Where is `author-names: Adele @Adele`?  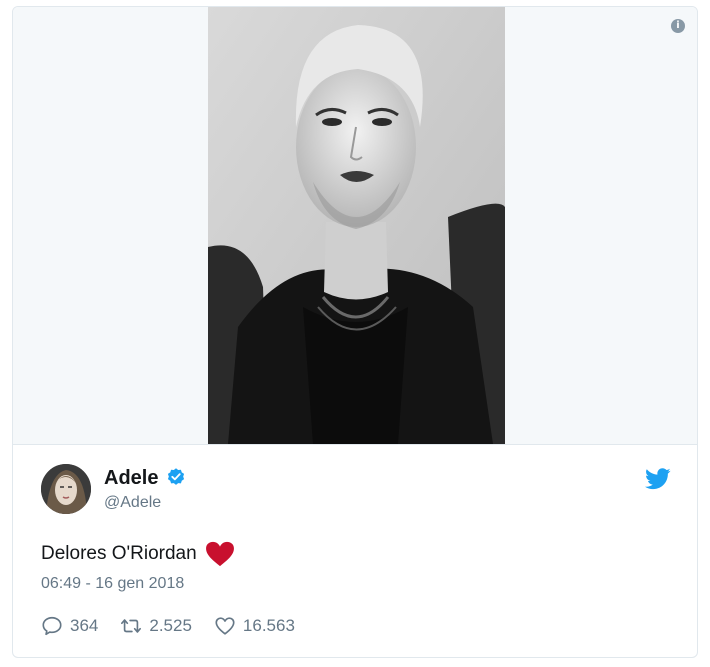 author-names: Adele @Adele is located at coordinates (145, 489).